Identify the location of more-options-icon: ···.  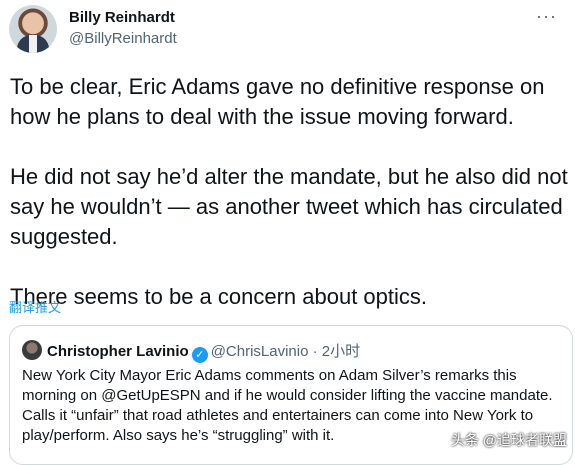
(546, 16).